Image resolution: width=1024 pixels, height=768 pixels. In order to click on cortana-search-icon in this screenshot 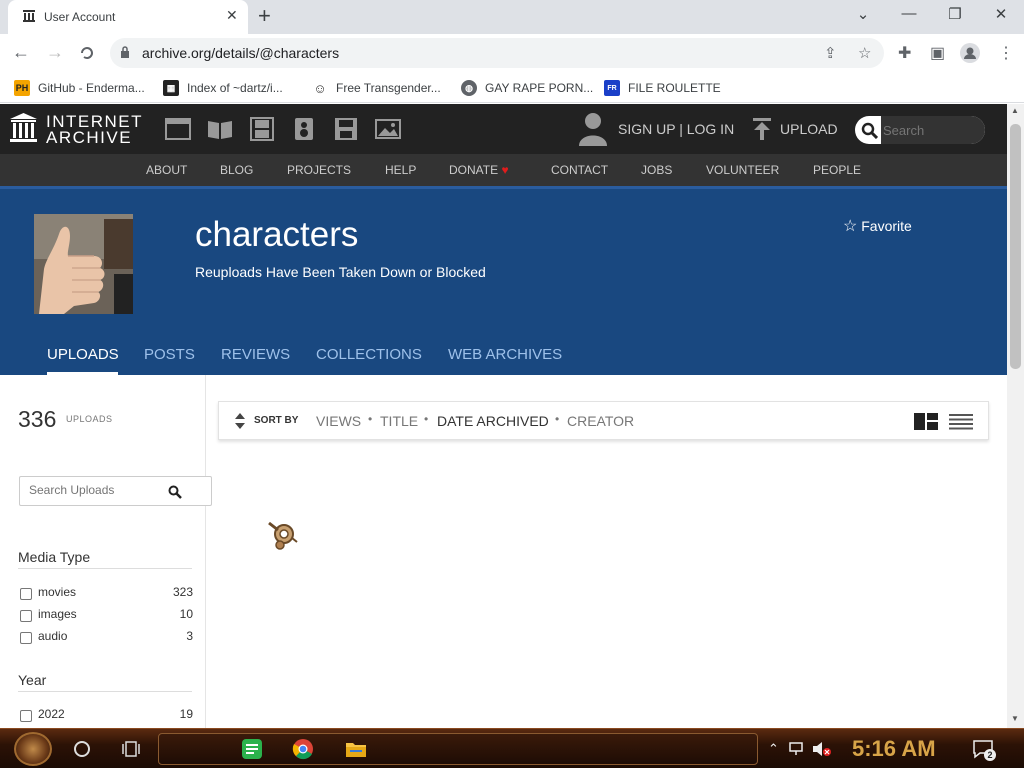, I will do `click(82, 749)`.